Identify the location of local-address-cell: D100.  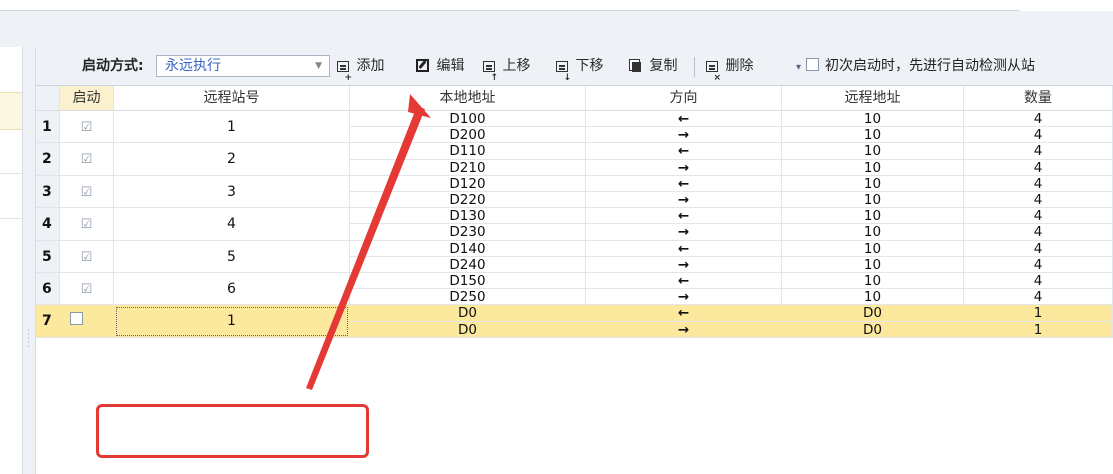
(468, 119).